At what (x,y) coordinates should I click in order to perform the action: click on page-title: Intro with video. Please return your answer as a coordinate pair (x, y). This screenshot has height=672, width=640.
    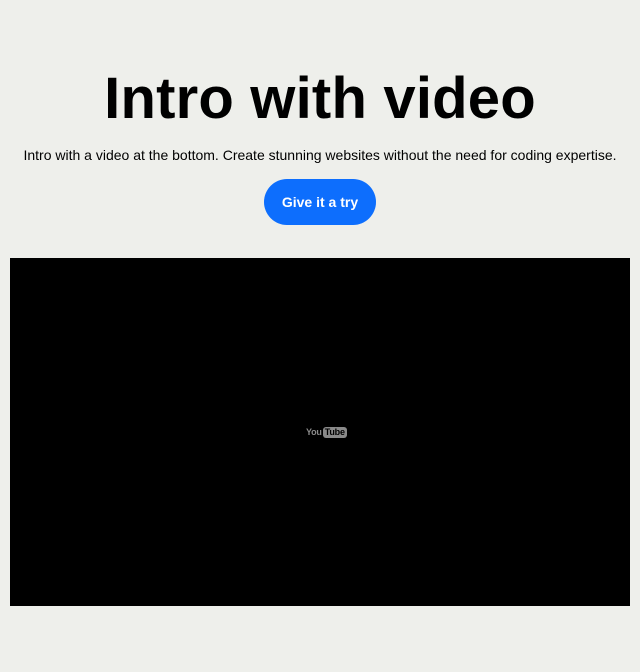
    Looking at the image, I should click on (320, 98).